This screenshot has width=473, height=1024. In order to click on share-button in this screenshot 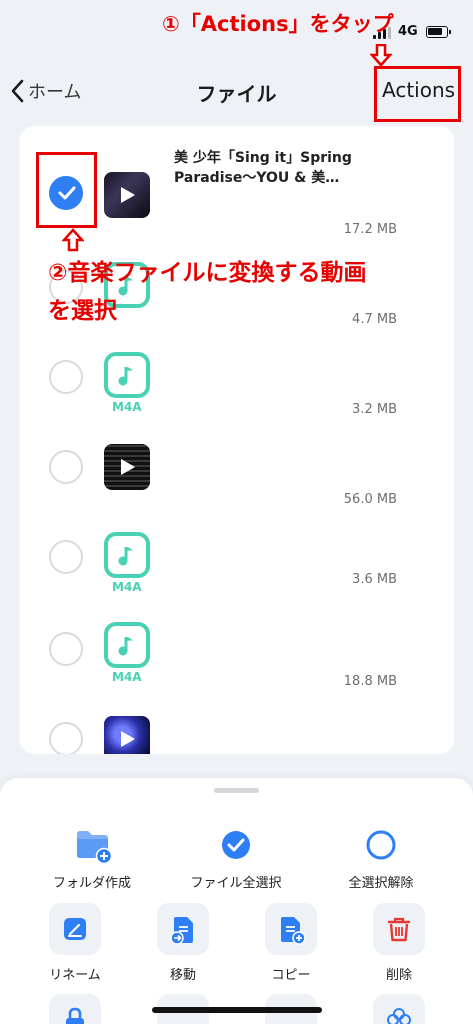, I will do `click(399, 1009)`.